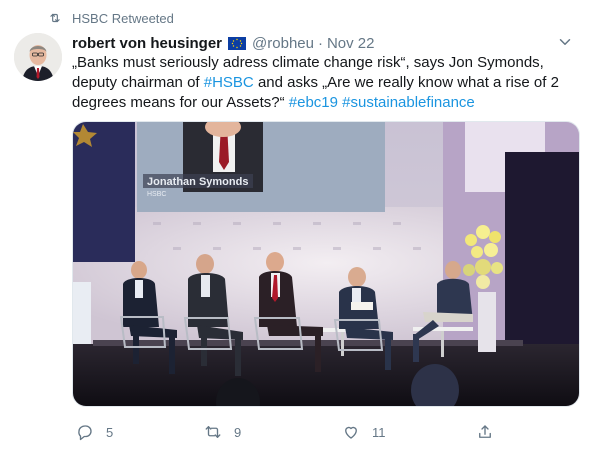 The width and height of the screenshot is (590, 456). I want to click on hashtag-hsbc: #HSBC, so click(229, 82).